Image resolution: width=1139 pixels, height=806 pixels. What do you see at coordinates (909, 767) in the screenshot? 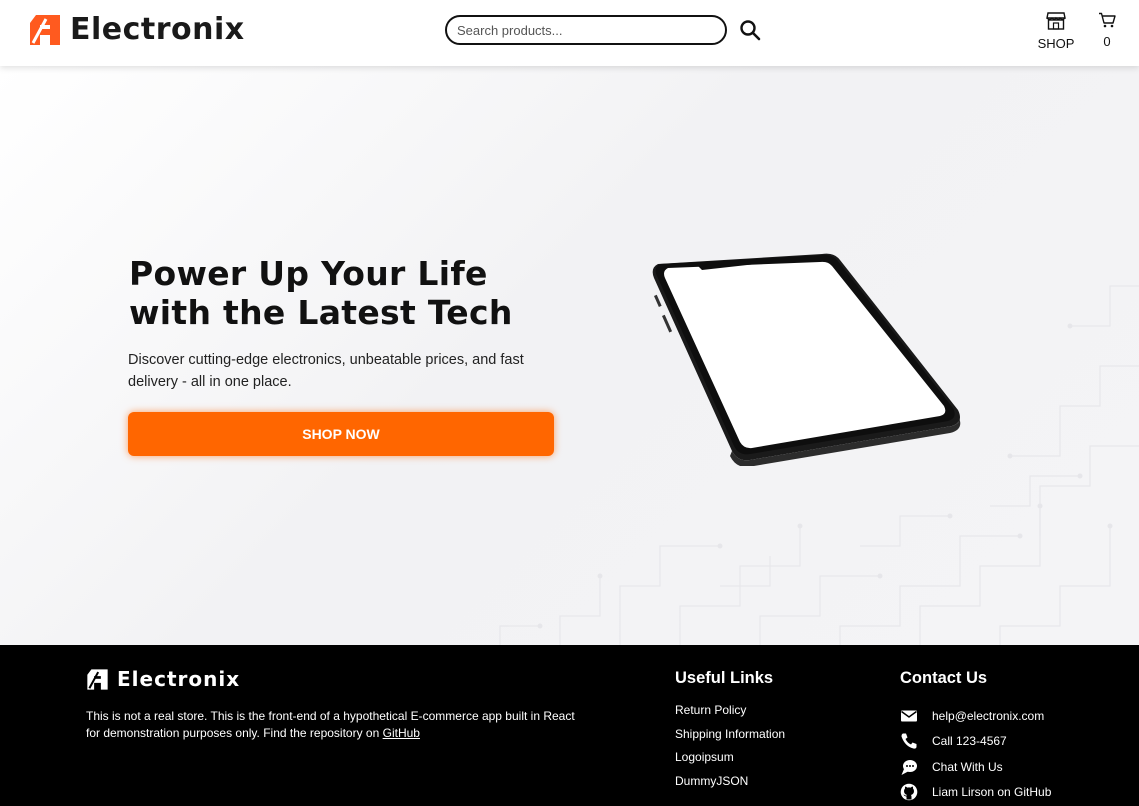
I see `chat-icon` at bounding box center [909, 767].